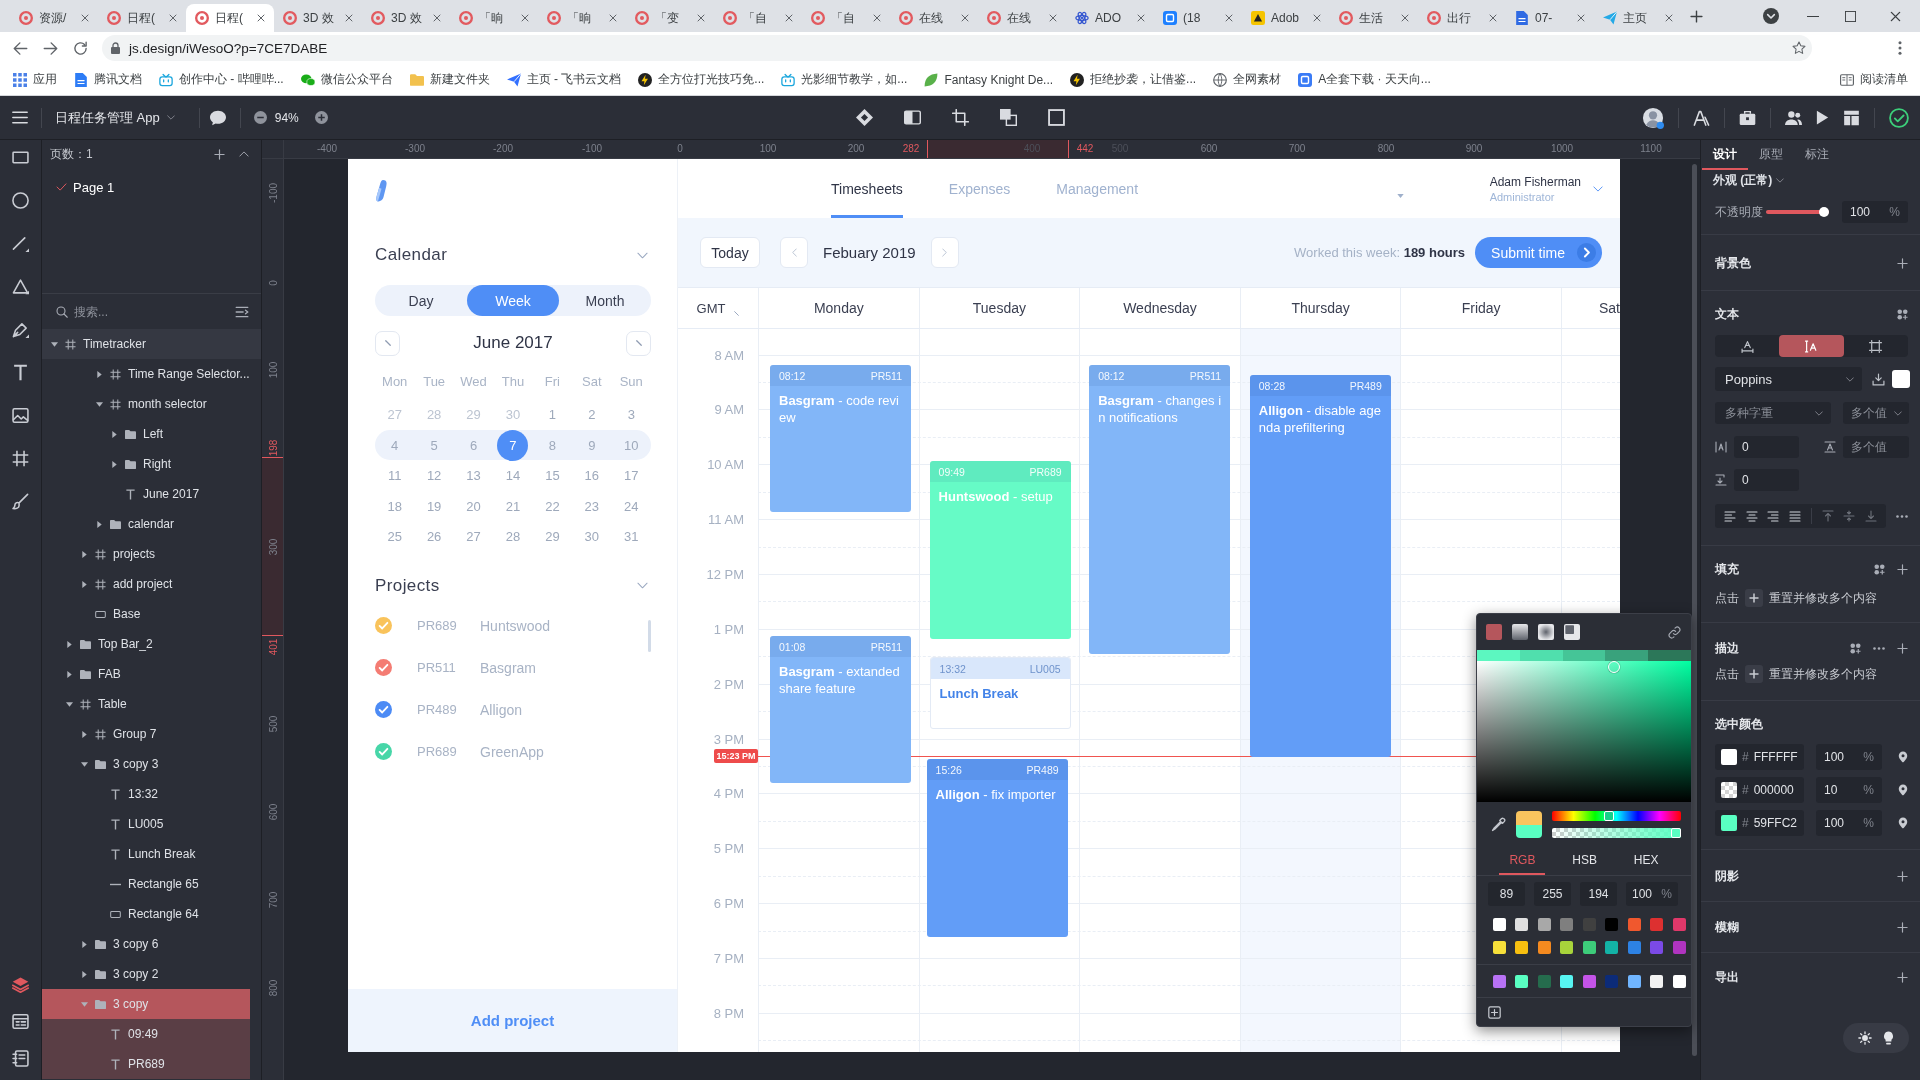  Describe the element at coordinates (146, 494) in the screenshot. I see `layer-item: June 2017` at that location.